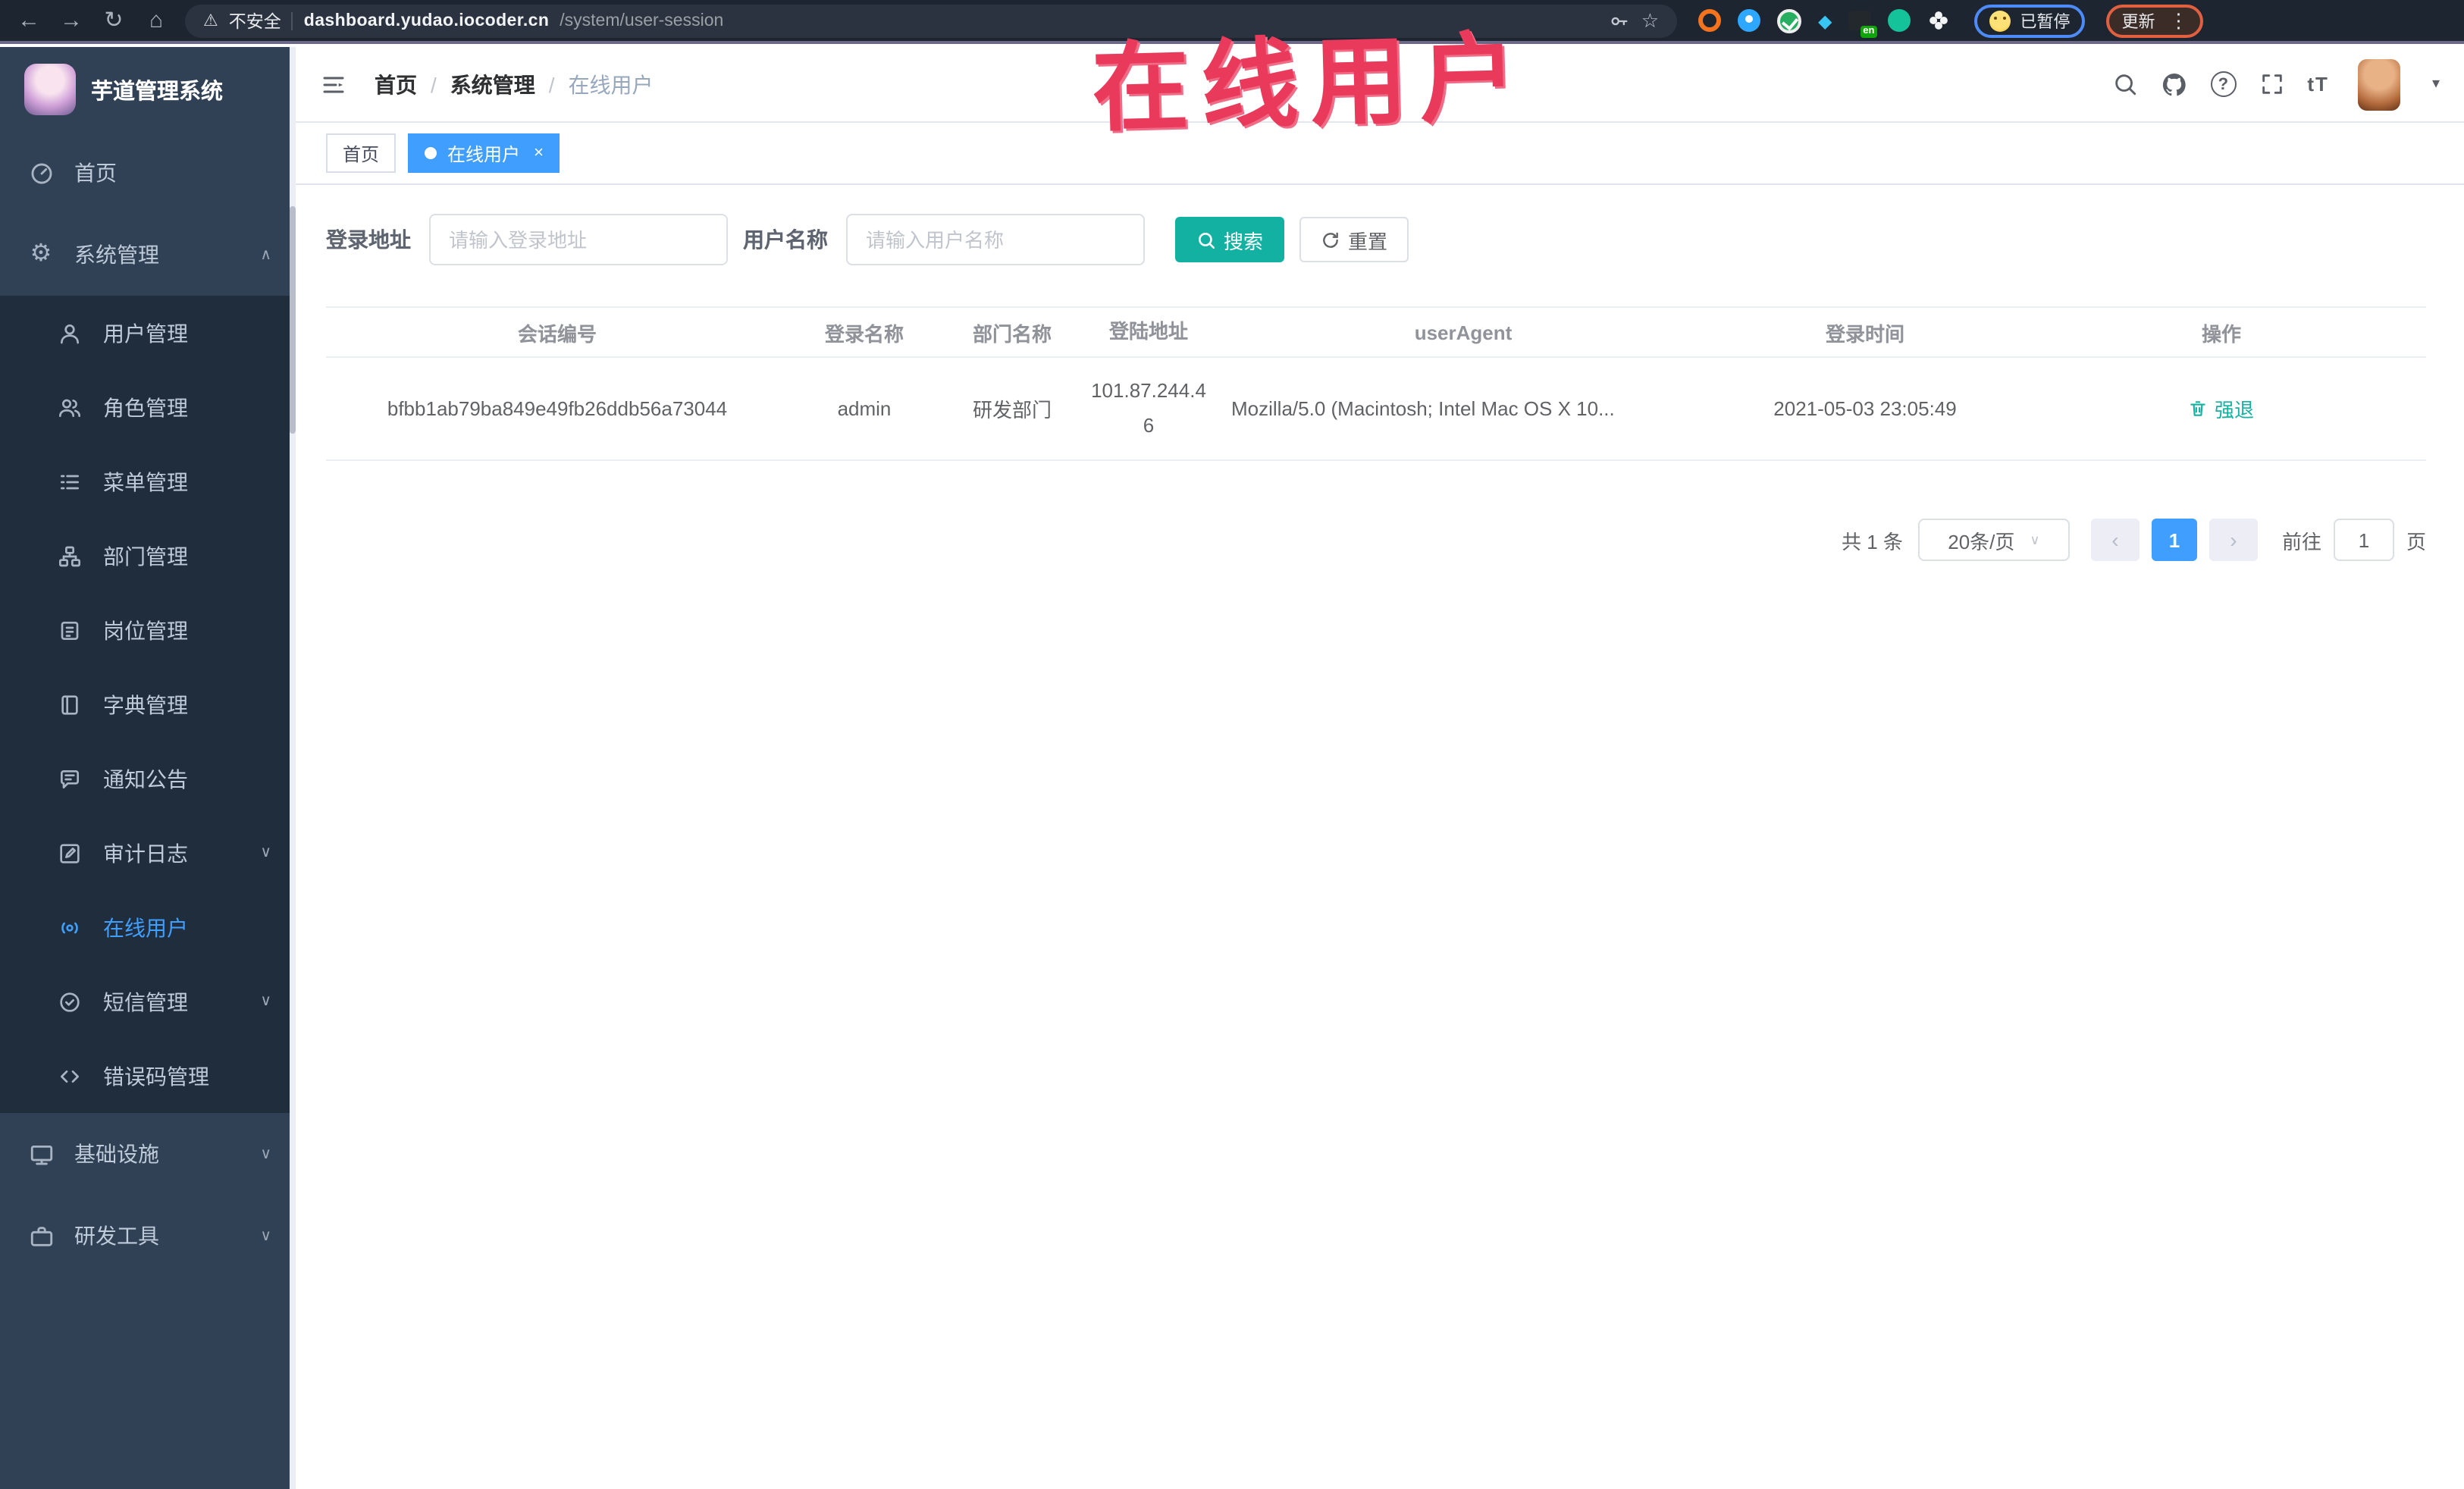 The width and height of the screenshot is (2464, 1489). What do you see at coordinates (293, 768) in the screenshot?
I see `sidebar-scrollbar-track` at bounding box center [293, 768].